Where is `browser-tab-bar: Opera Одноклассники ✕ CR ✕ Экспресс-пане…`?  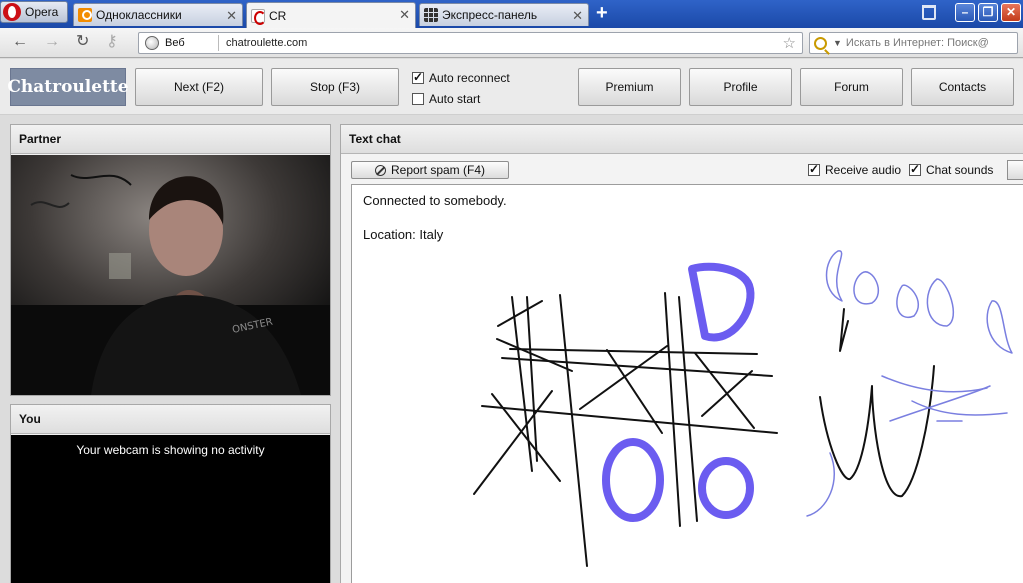
browser-tab-bar: Opera Одноклассники ✕ CR ✕ Экспресс-пане… is located at coordinates (511, 14).